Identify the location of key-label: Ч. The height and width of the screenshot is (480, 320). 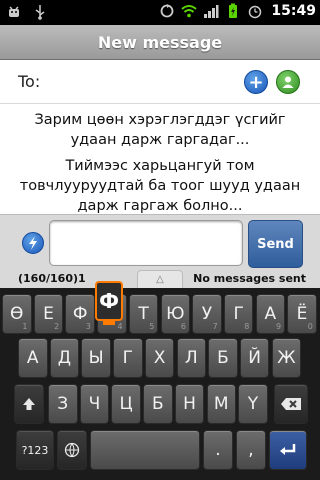
(94, 404).